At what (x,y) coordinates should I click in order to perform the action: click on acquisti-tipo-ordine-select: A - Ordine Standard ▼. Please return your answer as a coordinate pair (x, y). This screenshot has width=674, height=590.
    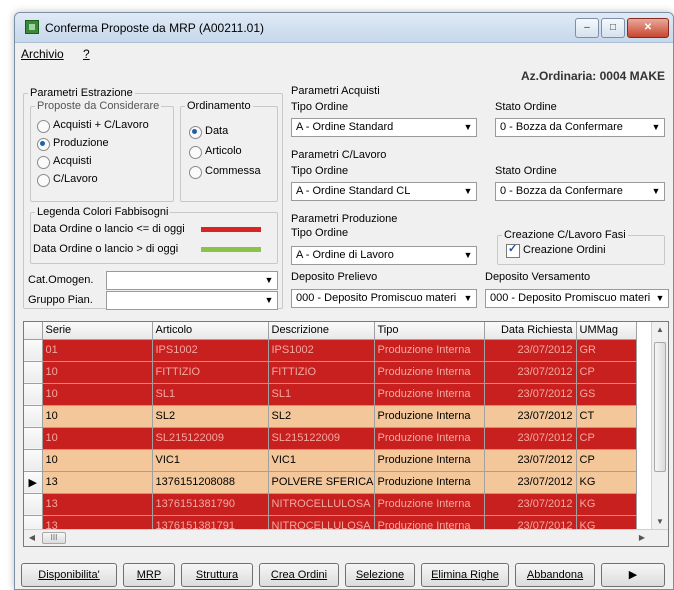
    Looking at the image, I should click on (384, 127).